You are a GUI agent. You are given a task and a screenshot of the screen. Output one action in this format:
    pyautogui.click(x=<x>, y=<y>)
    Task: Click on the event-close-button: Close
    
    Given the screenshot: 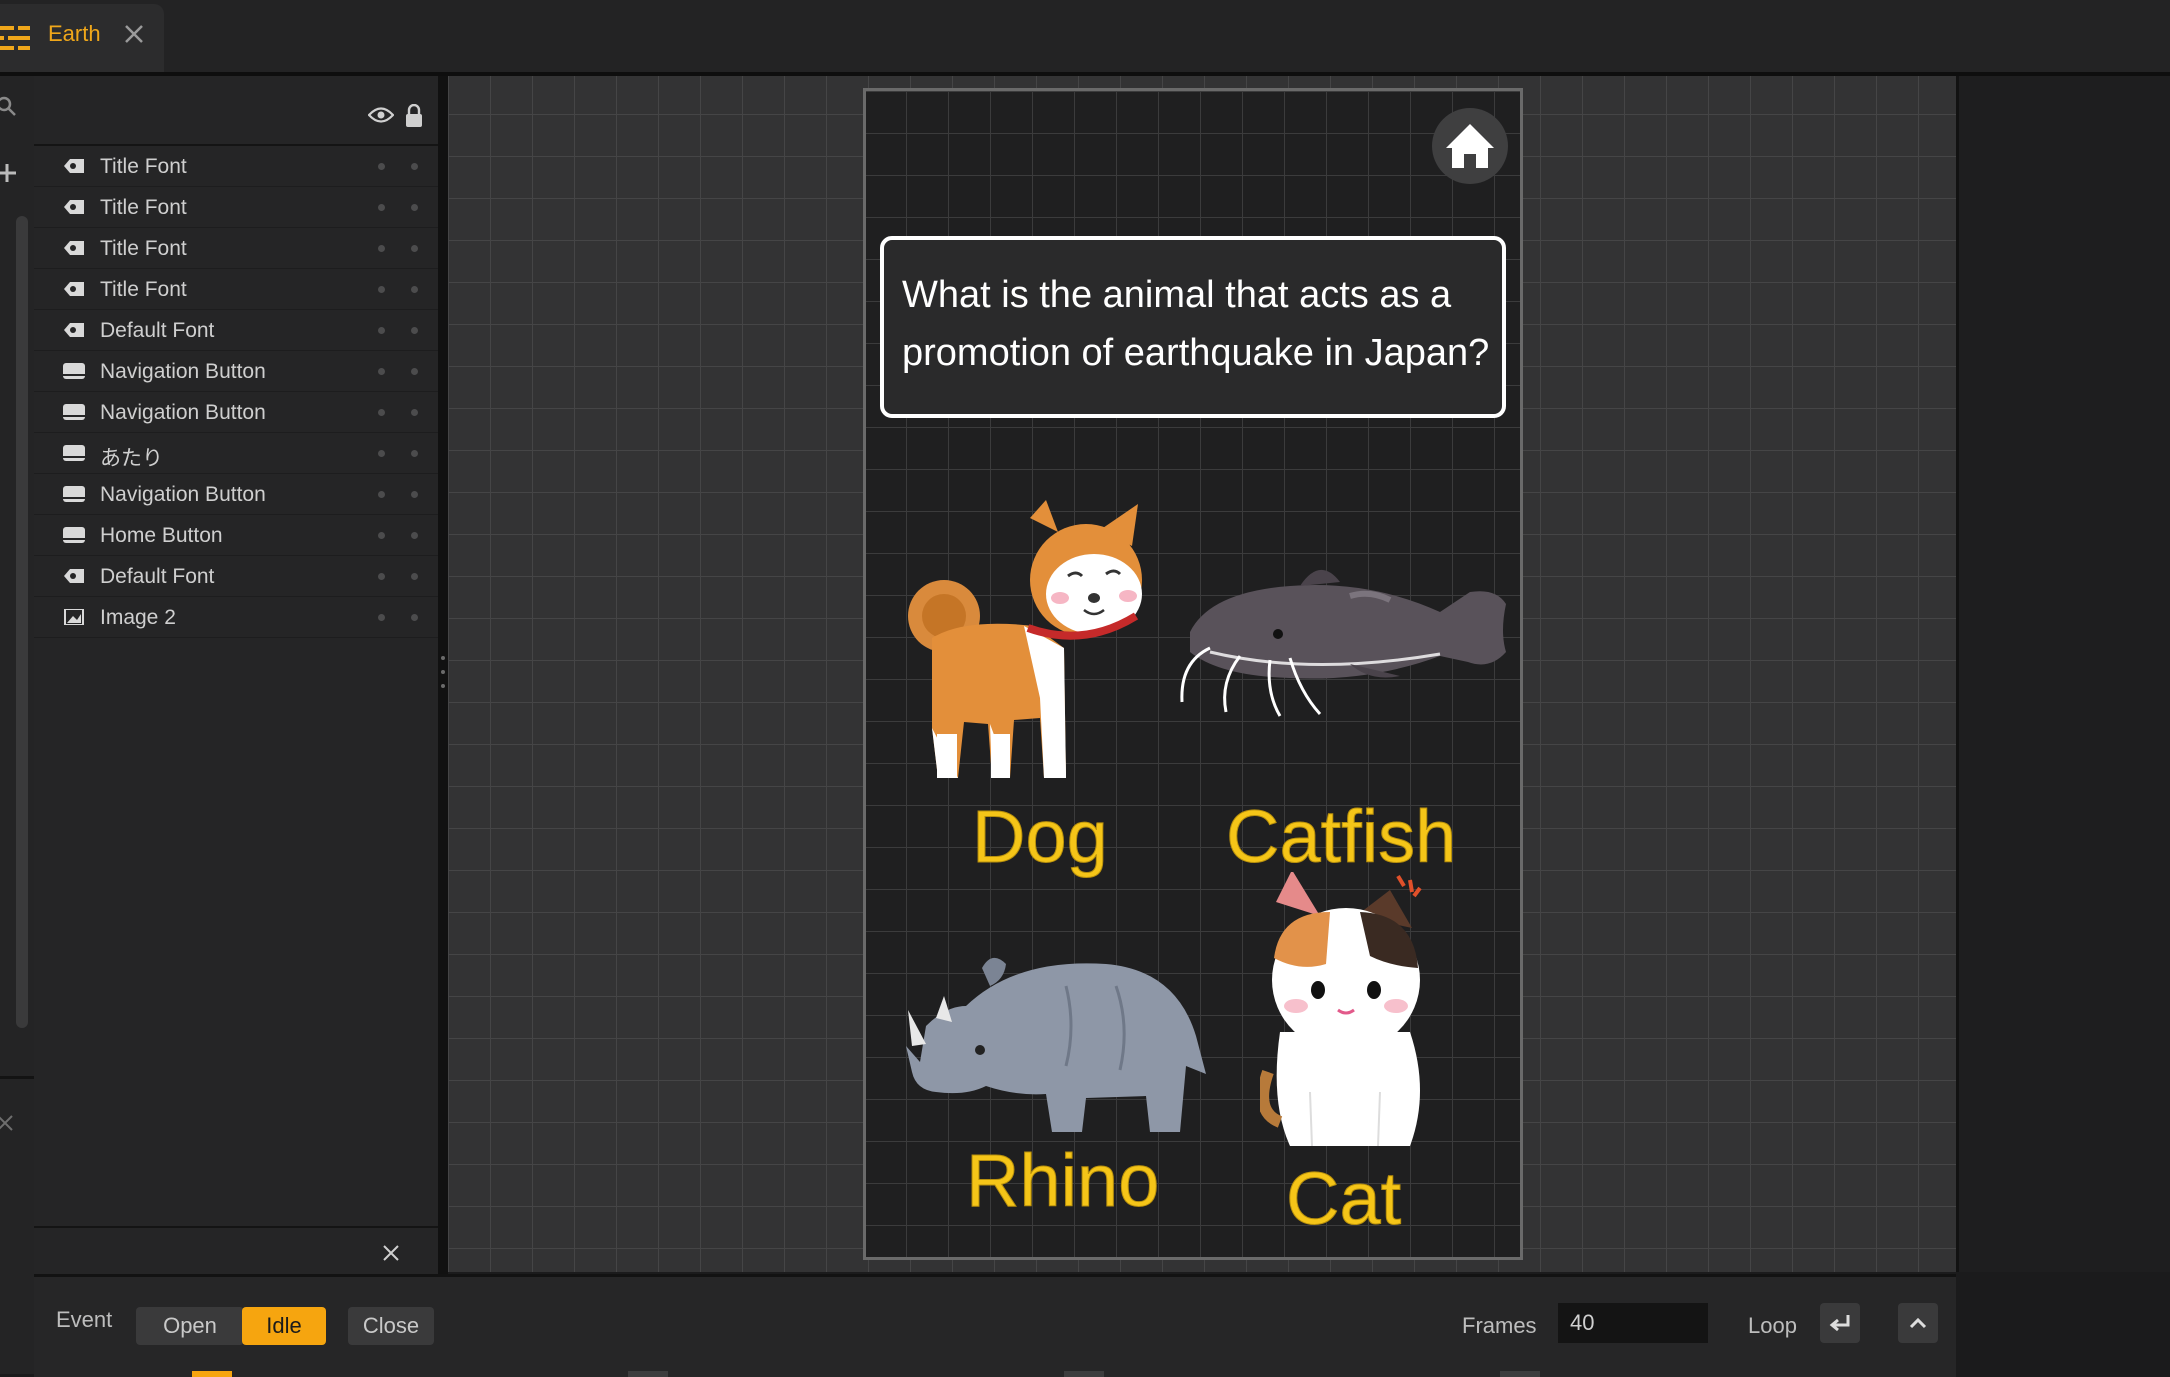 What is the action you would take?
    pyautogui.click(x=391, y=1326)
    